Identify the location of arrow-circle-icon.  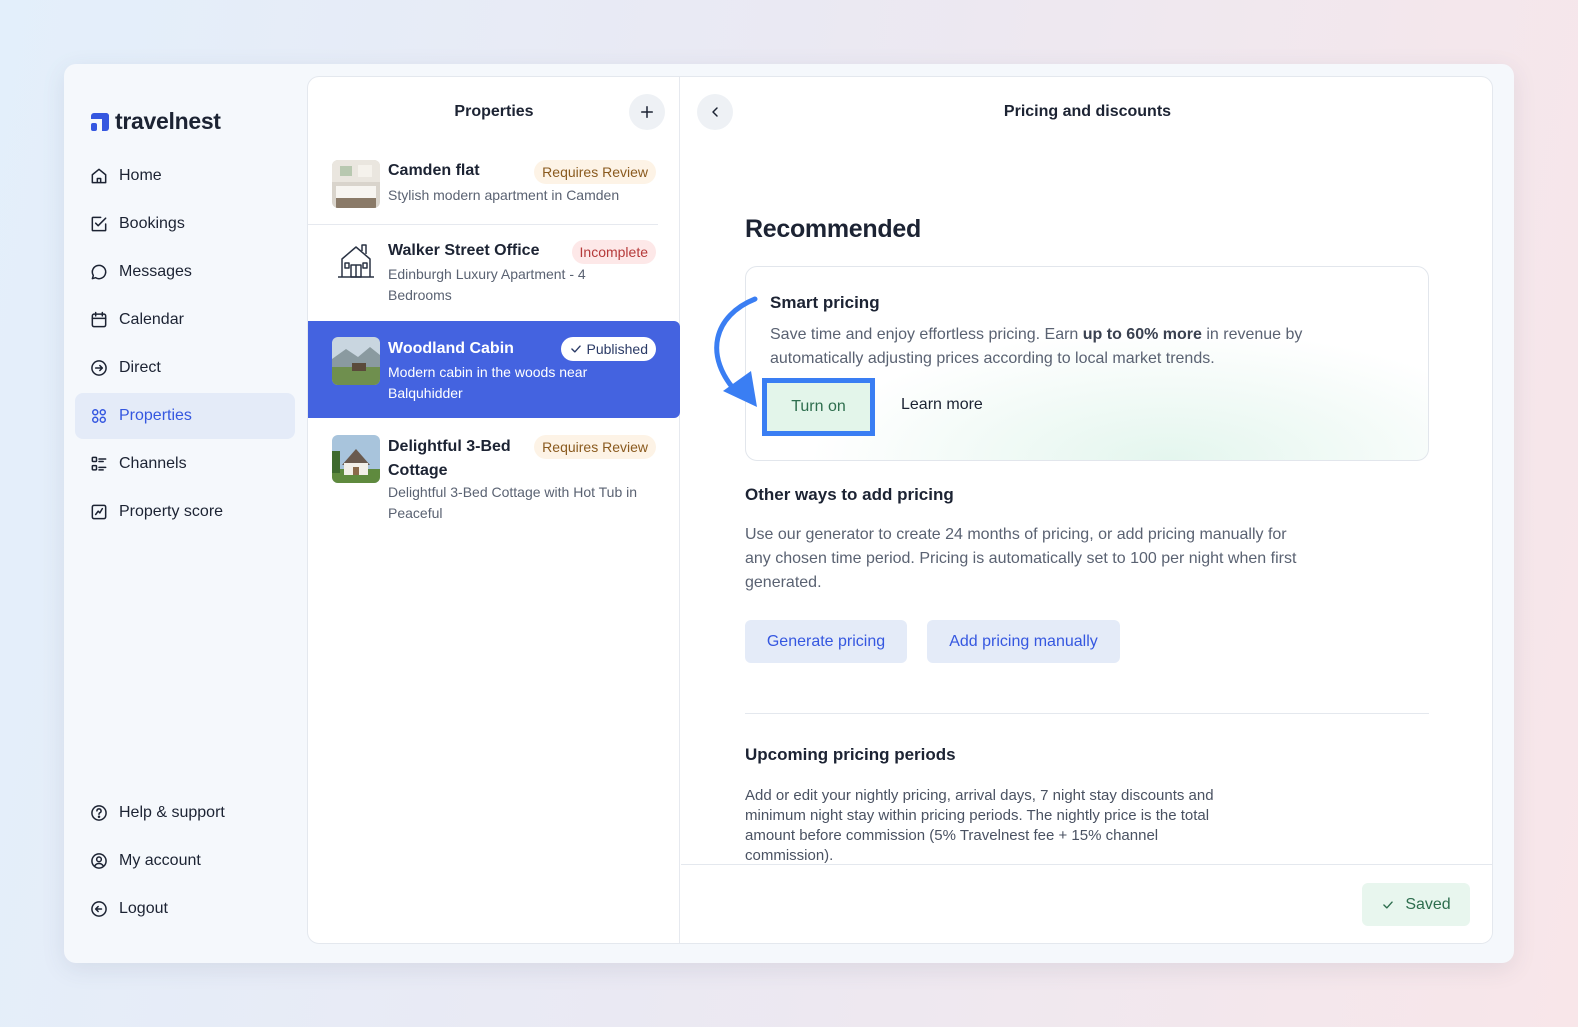
(99, 368).